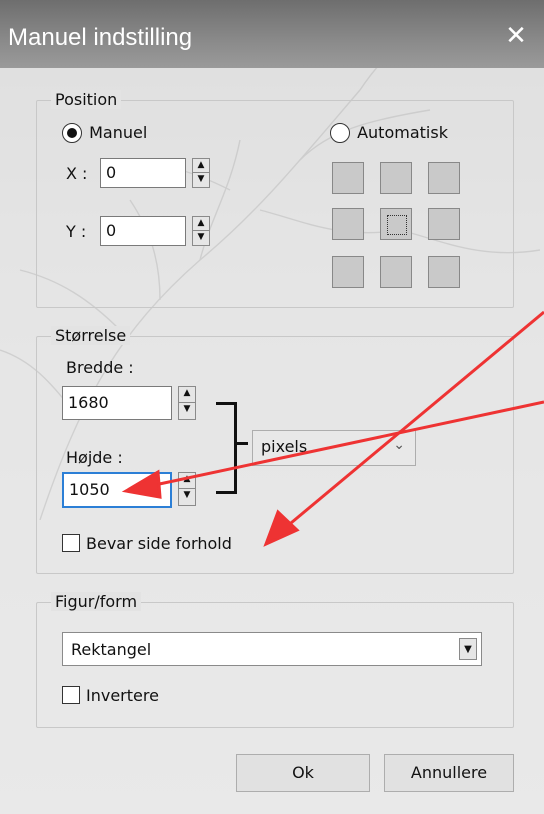  I want to click on y-spinner: ▲ ▼, so click(201, 231).